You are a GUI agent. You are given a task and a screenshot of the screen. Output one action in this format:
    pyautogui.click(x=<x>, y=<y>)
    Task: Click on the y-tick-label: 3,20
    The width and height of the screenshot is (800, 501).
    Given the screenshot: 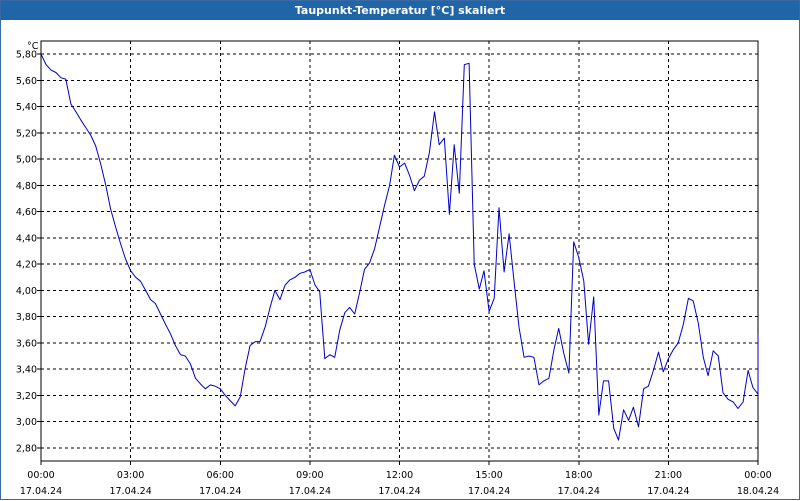 What is the action you would take?
    pyautogui.click(x=26, y=396)
    